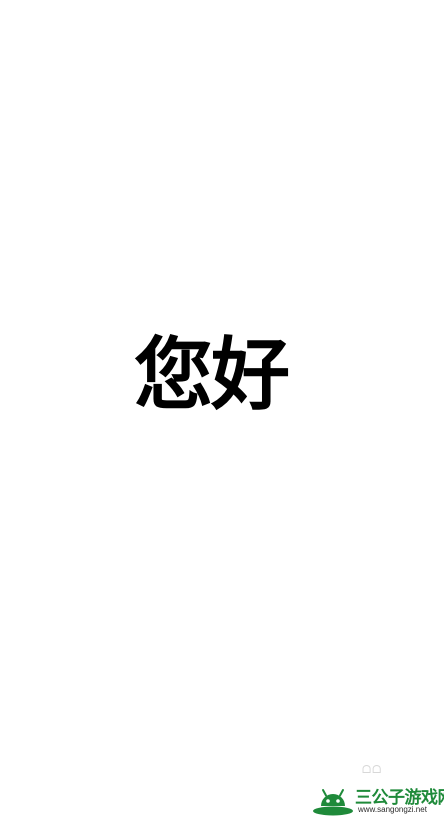 The width and height of the screenshot is (444, 818). What do you see at coordinates (378, 798) in the screenshot?
I see `site-watermark: 三公子游戏网 www.sangongzi.net` at bounding box center [378, 798].